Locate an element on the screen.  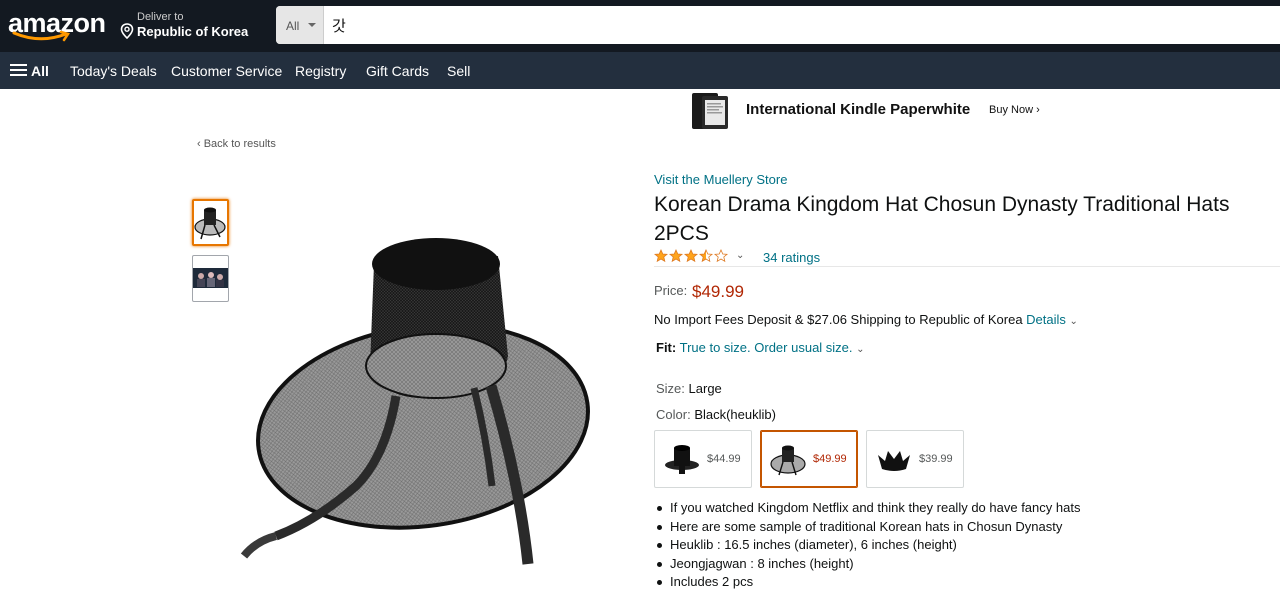
nav-sell: Sell is located at coordinates (458, 71).